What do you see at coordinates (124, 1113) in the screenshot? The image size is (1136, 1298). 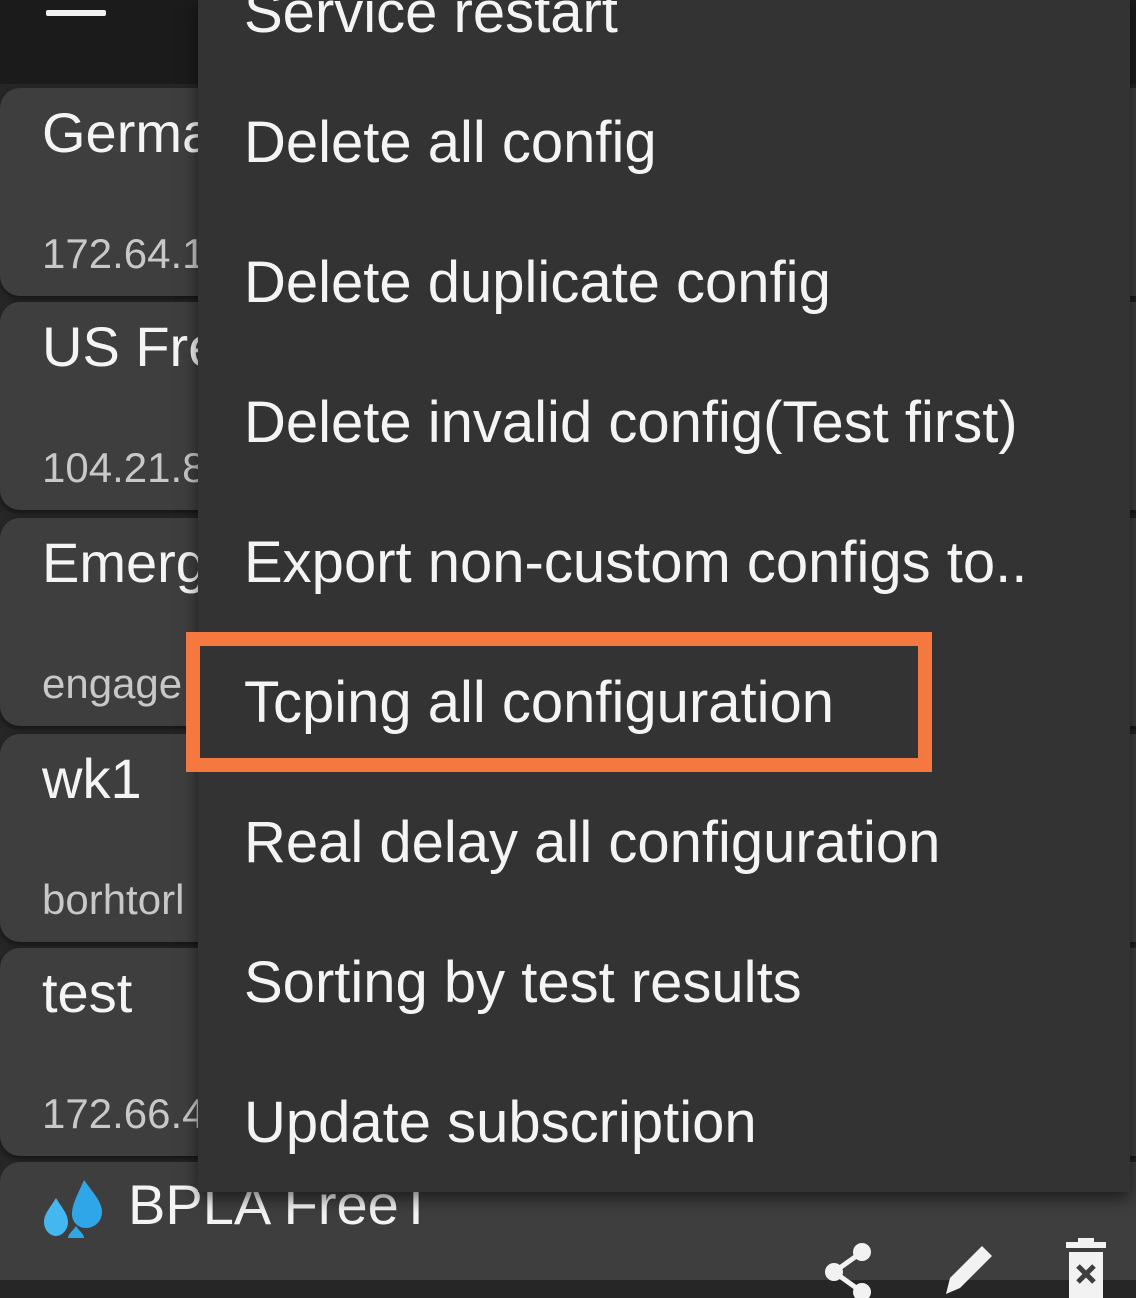 I see `server-address: 172.66.4` at bounding box center [124, 1113].